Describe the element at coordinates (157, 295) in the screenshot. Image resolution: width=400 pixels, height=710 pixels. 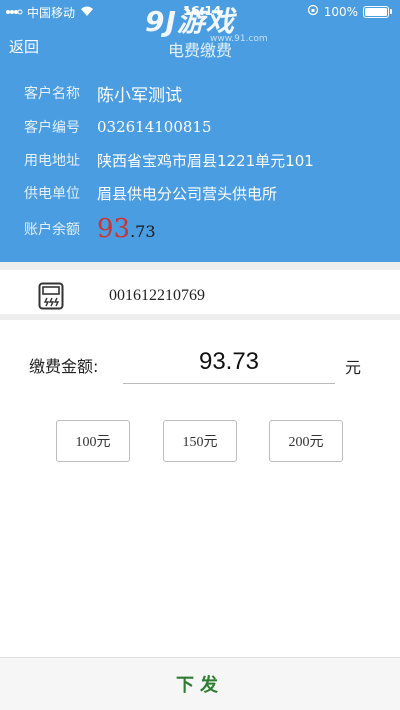
I see `meter-number: 001612210769` at that location.